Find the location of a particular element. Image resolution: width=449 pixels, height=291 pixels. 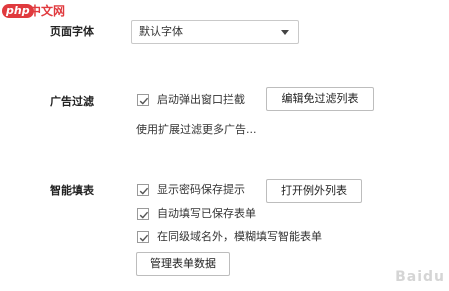

smart-fill-label: 智能填表 is located at coordinates (72, 190).